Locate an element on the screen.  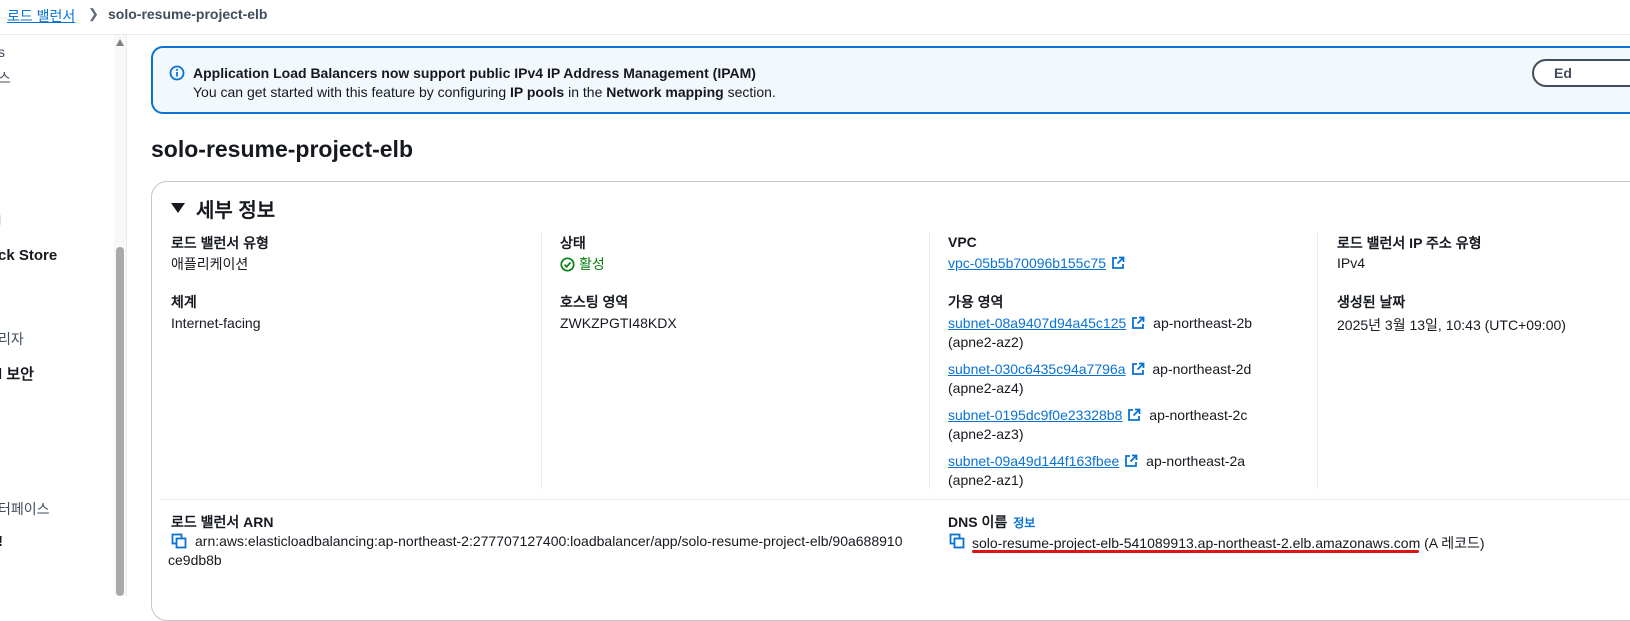
subnet-zone-id: (apne2-az2) is located at coordinates (986, 342).